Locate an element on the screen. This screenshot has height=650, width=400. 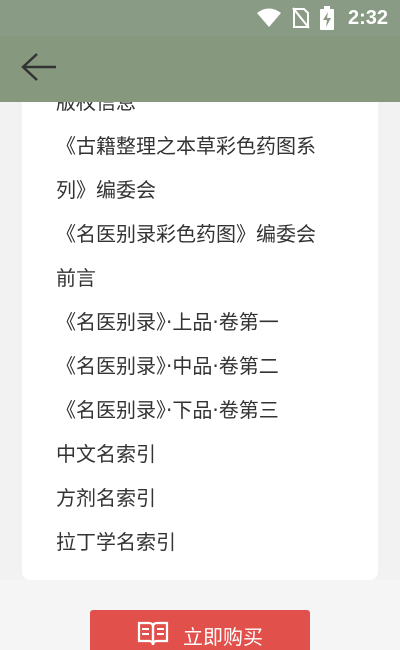
arrow-left-icon is located at coordinates (39, 69).